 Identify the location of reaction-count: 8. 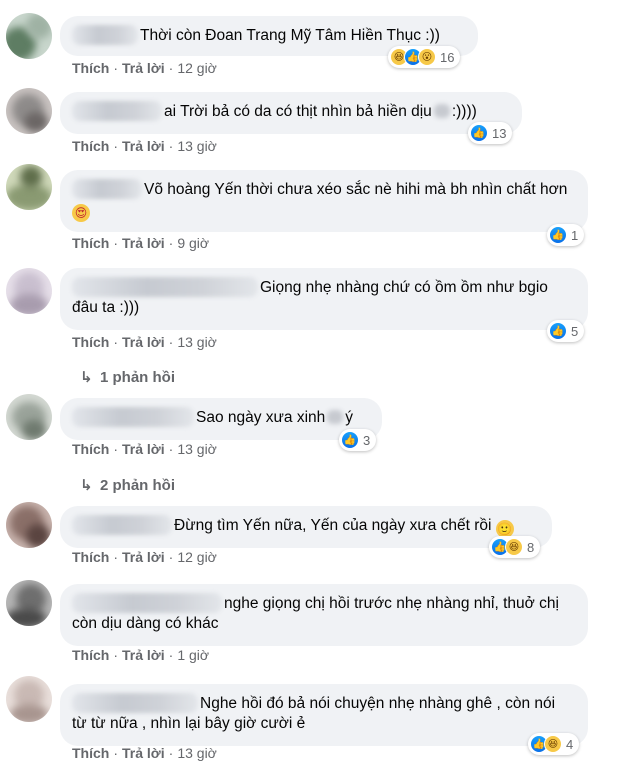
(531, 547).